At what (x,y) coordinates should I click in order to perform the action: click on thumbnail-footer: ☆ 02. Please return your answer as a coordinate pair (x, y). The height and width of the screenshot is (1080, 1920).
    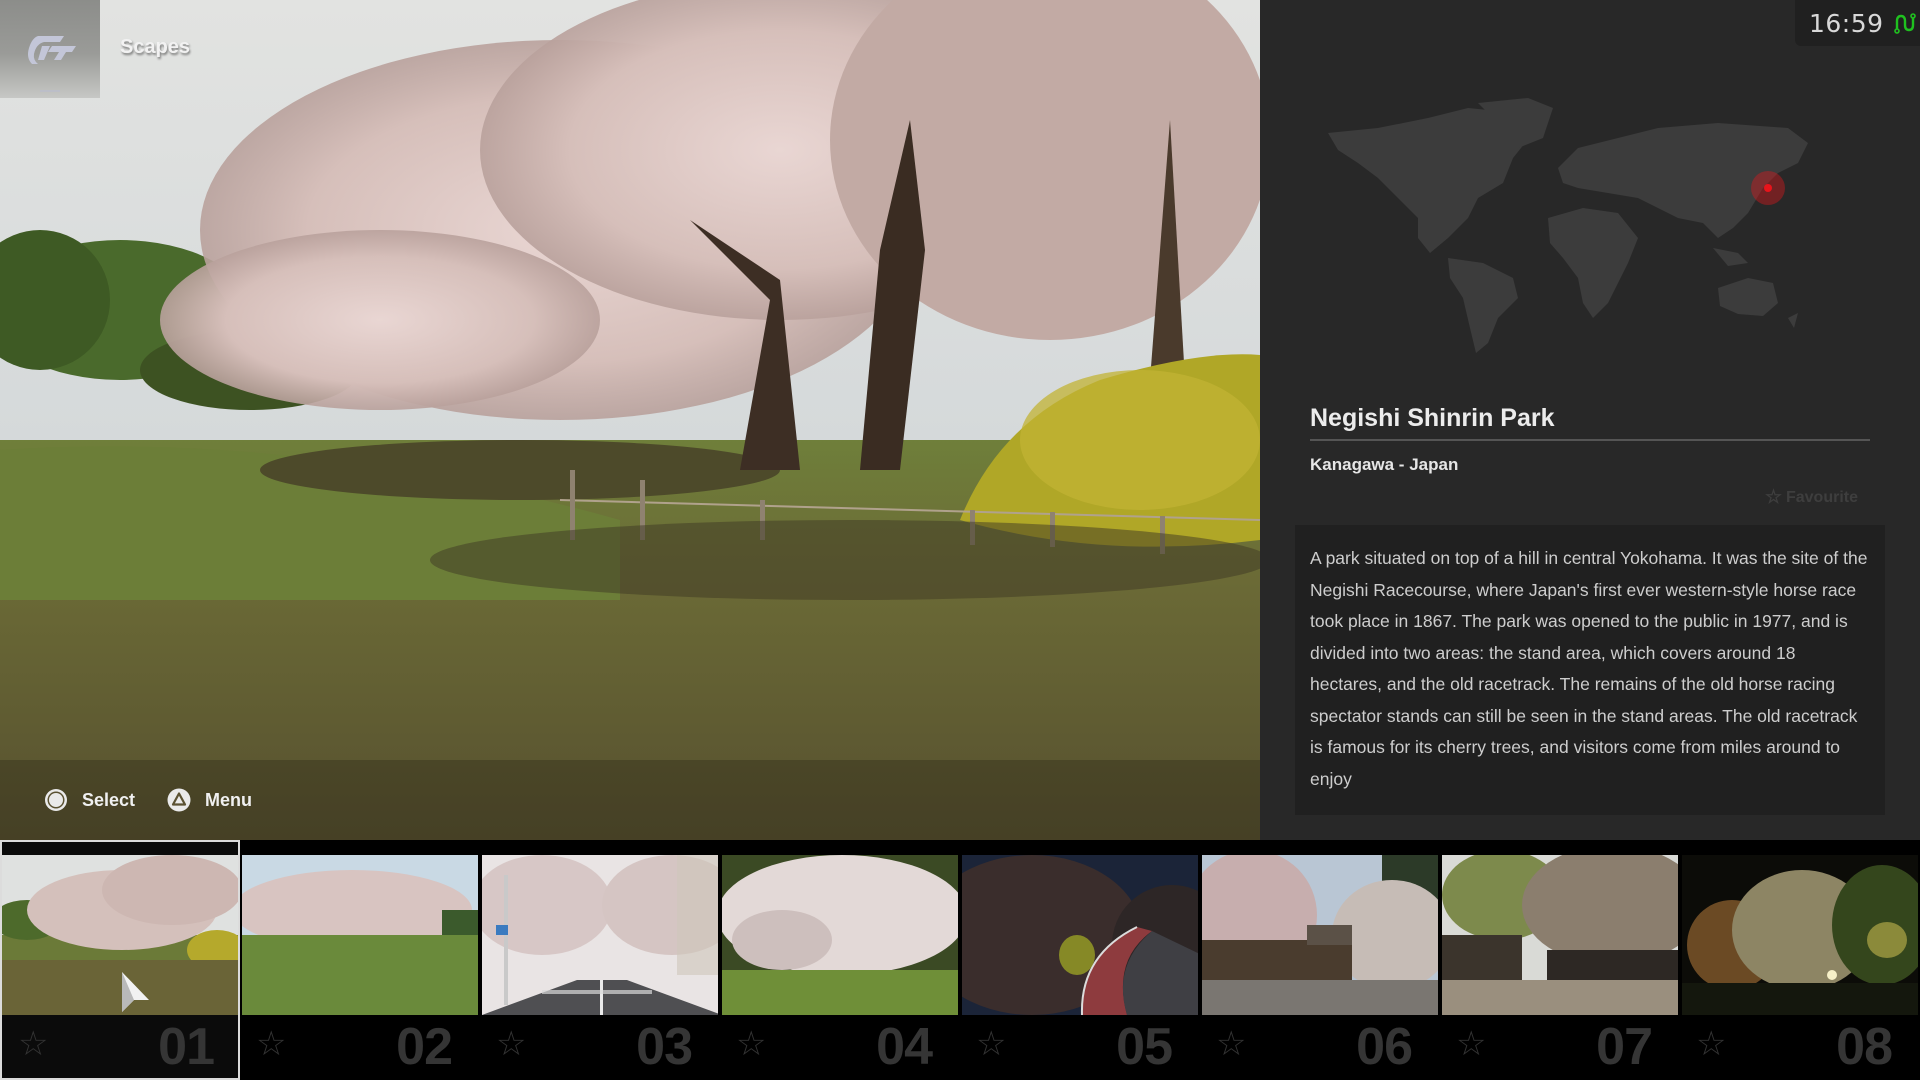
    Looking at the image, I should click on (360, 1047).